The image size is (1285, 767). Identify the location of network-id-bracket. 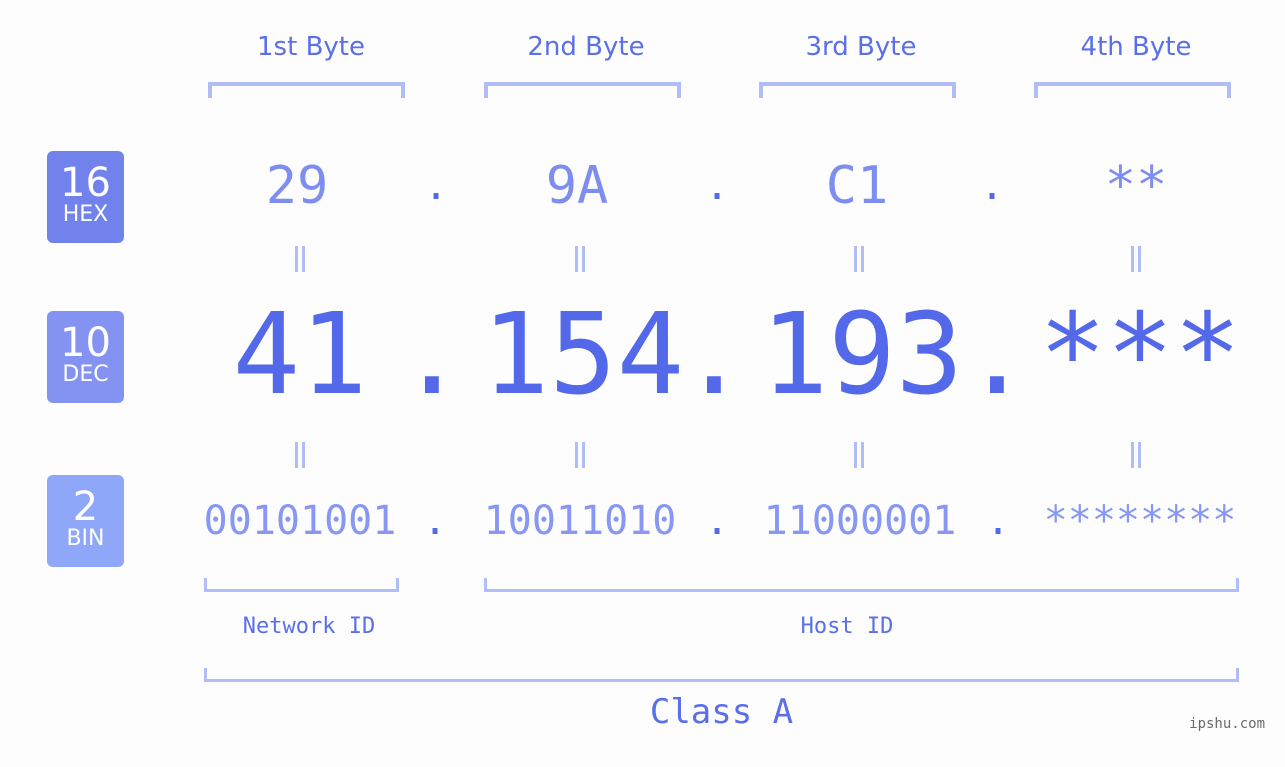
(301, 585).